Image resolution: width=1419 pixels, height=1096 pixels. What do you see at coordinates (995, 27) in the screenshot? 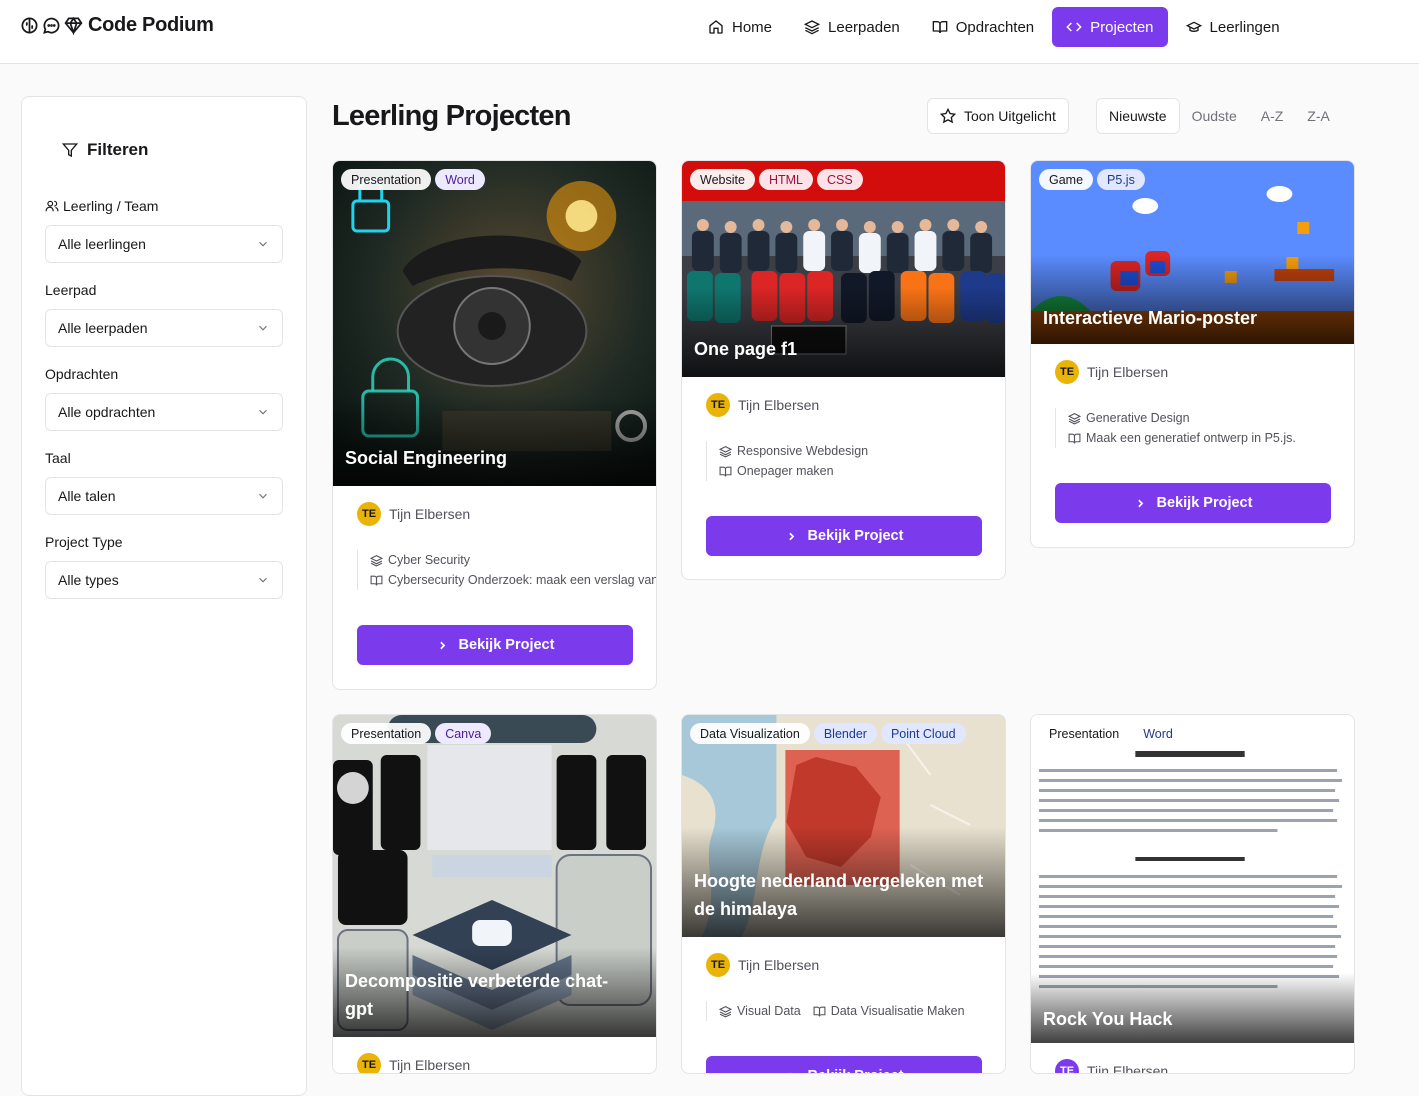
I see `nav-opdrachten-label: Opdrachten` at bounding box center [995, 27].